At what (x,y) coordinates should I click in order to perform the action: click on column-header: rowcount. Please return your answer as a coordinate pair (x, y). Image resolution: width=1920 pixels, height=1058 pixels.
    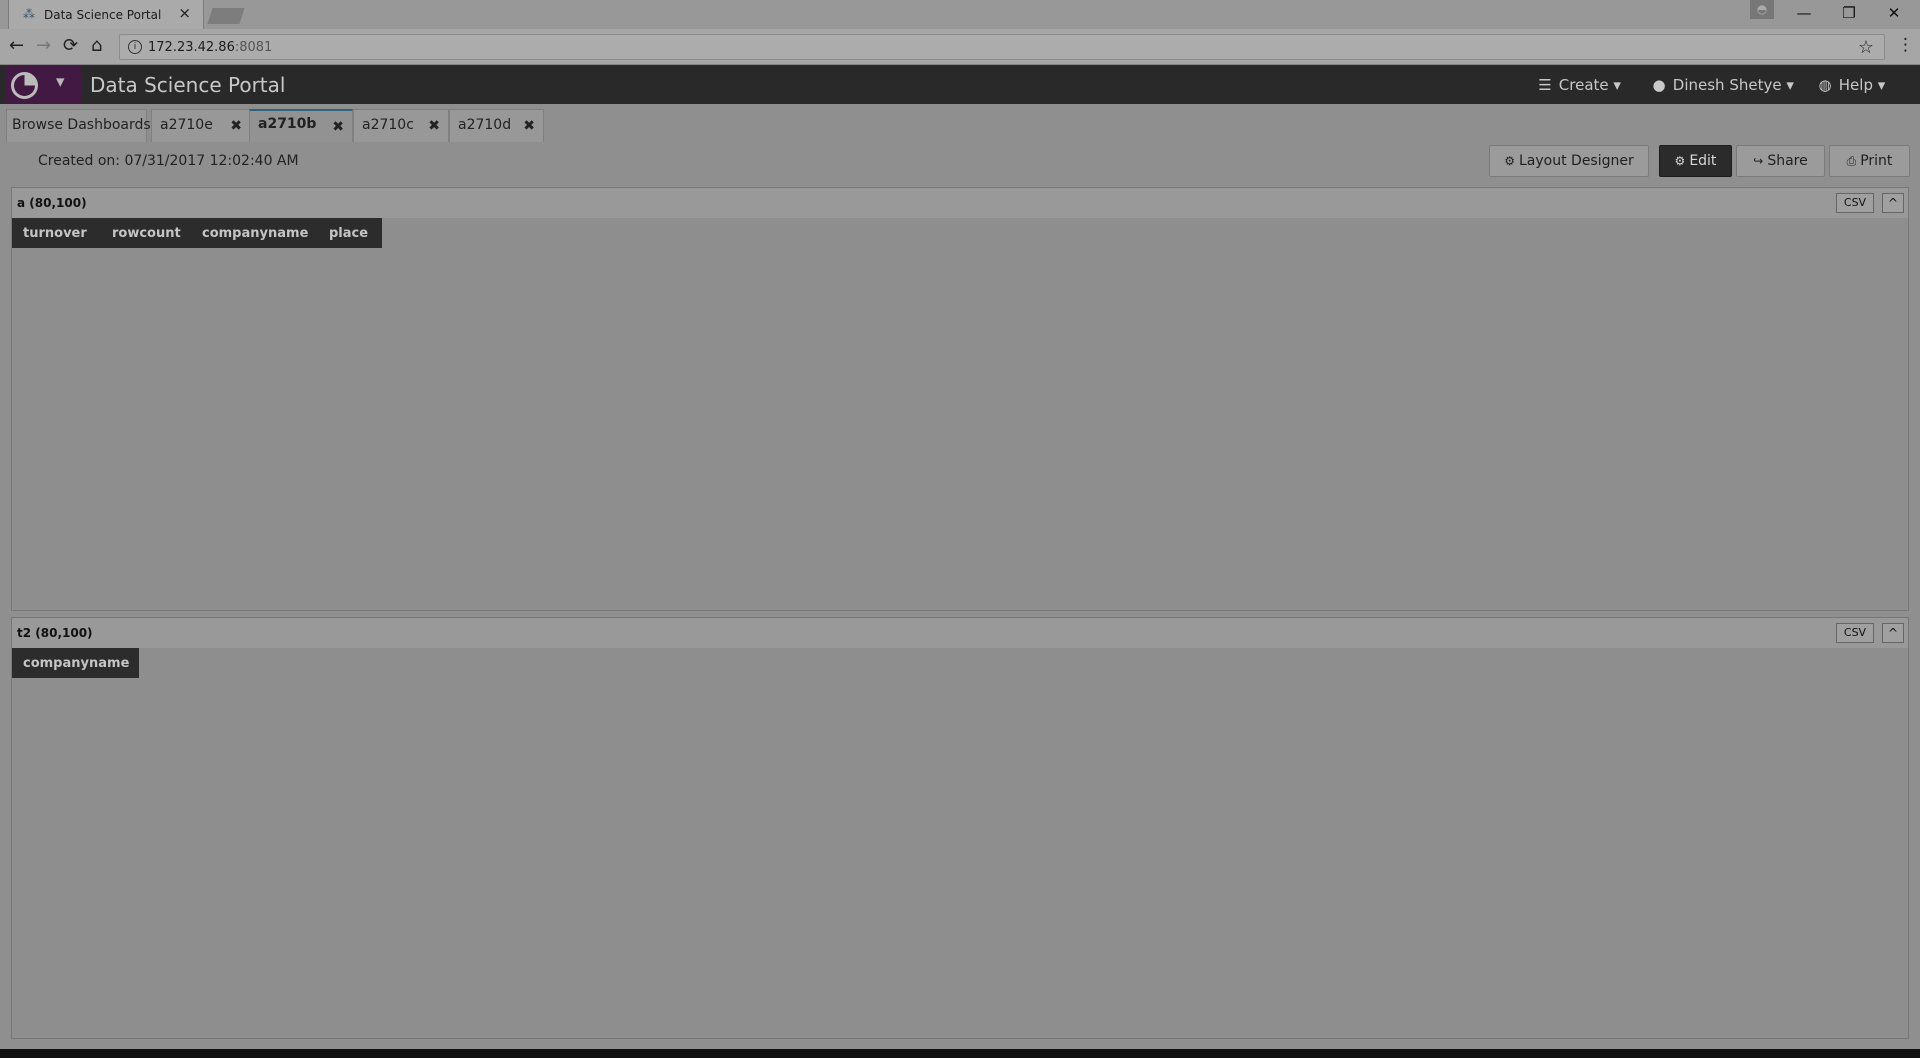
    Looking at the image, I should click on (146, 233).